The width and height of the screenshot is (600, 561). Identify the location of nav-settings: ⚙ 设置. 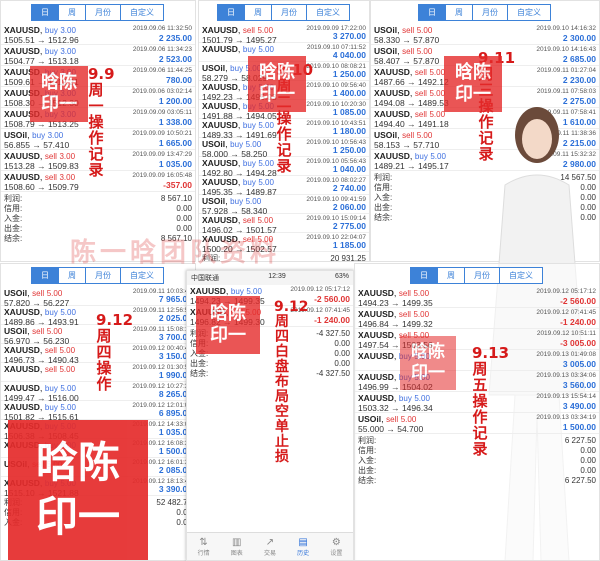
(336, 547).